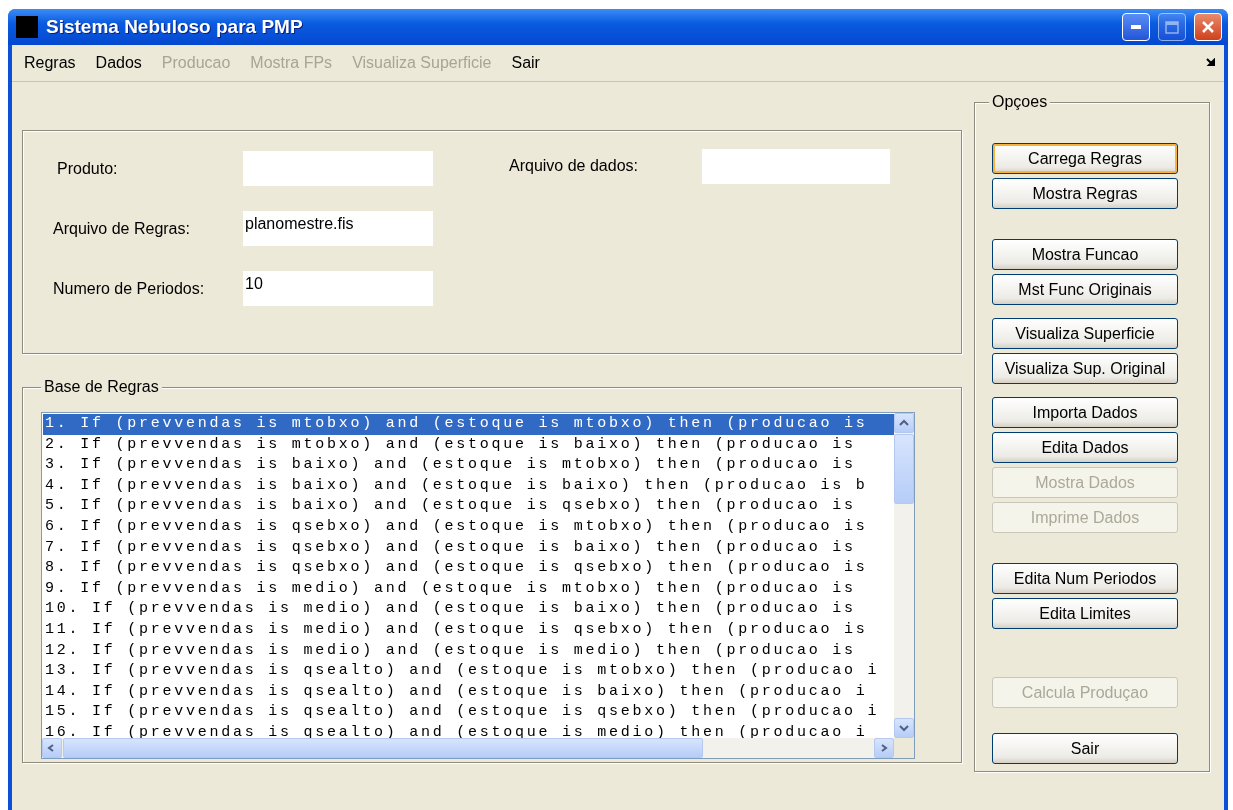  I want to click on menu-item: Regras, so click(55, 63).